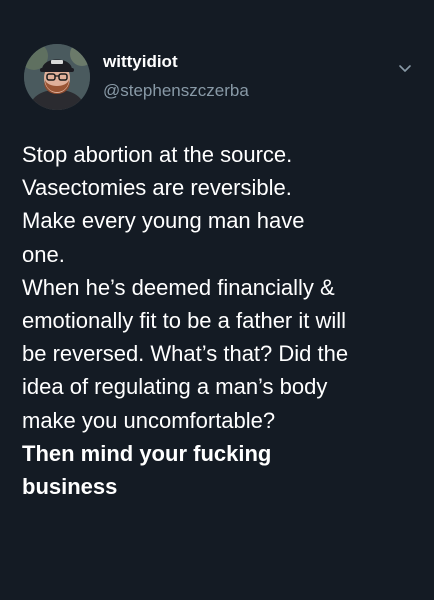 The height and width of the screenshot is (600, 434). What do you see at coordinates (184, 321) in the screenshot?
I see `tweet-text-line: emotionally fit to be a father it will` at bounding box center [184, 321].